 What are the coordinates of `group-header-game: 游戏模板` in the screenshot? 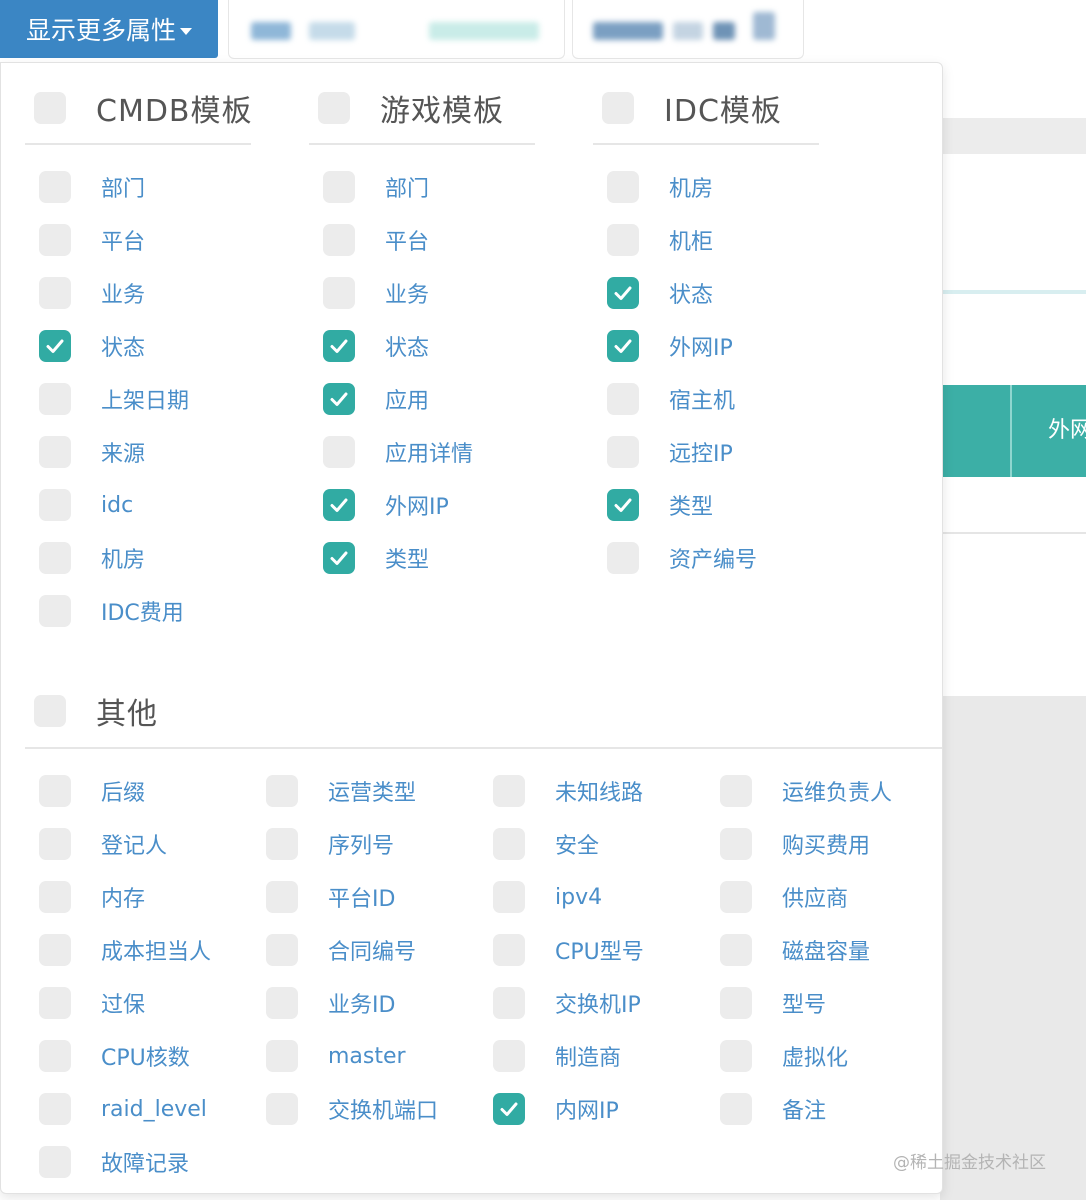 It's located at (411, 108).